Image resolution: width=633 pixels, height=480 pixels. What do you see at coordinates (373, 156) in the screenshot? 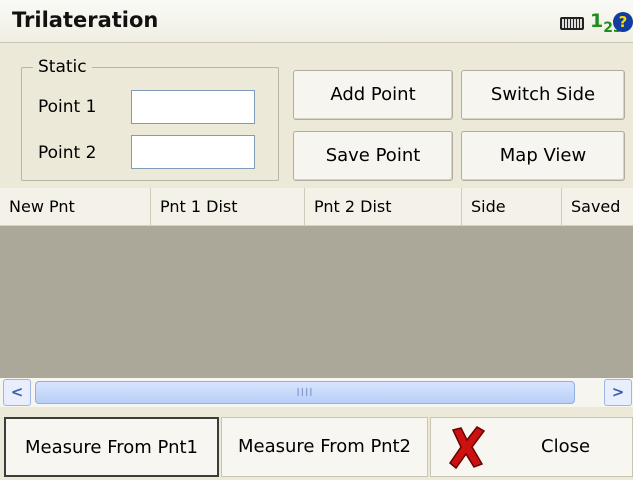
I see `save-point-button: Save Point` at bounding box center [373, 156].